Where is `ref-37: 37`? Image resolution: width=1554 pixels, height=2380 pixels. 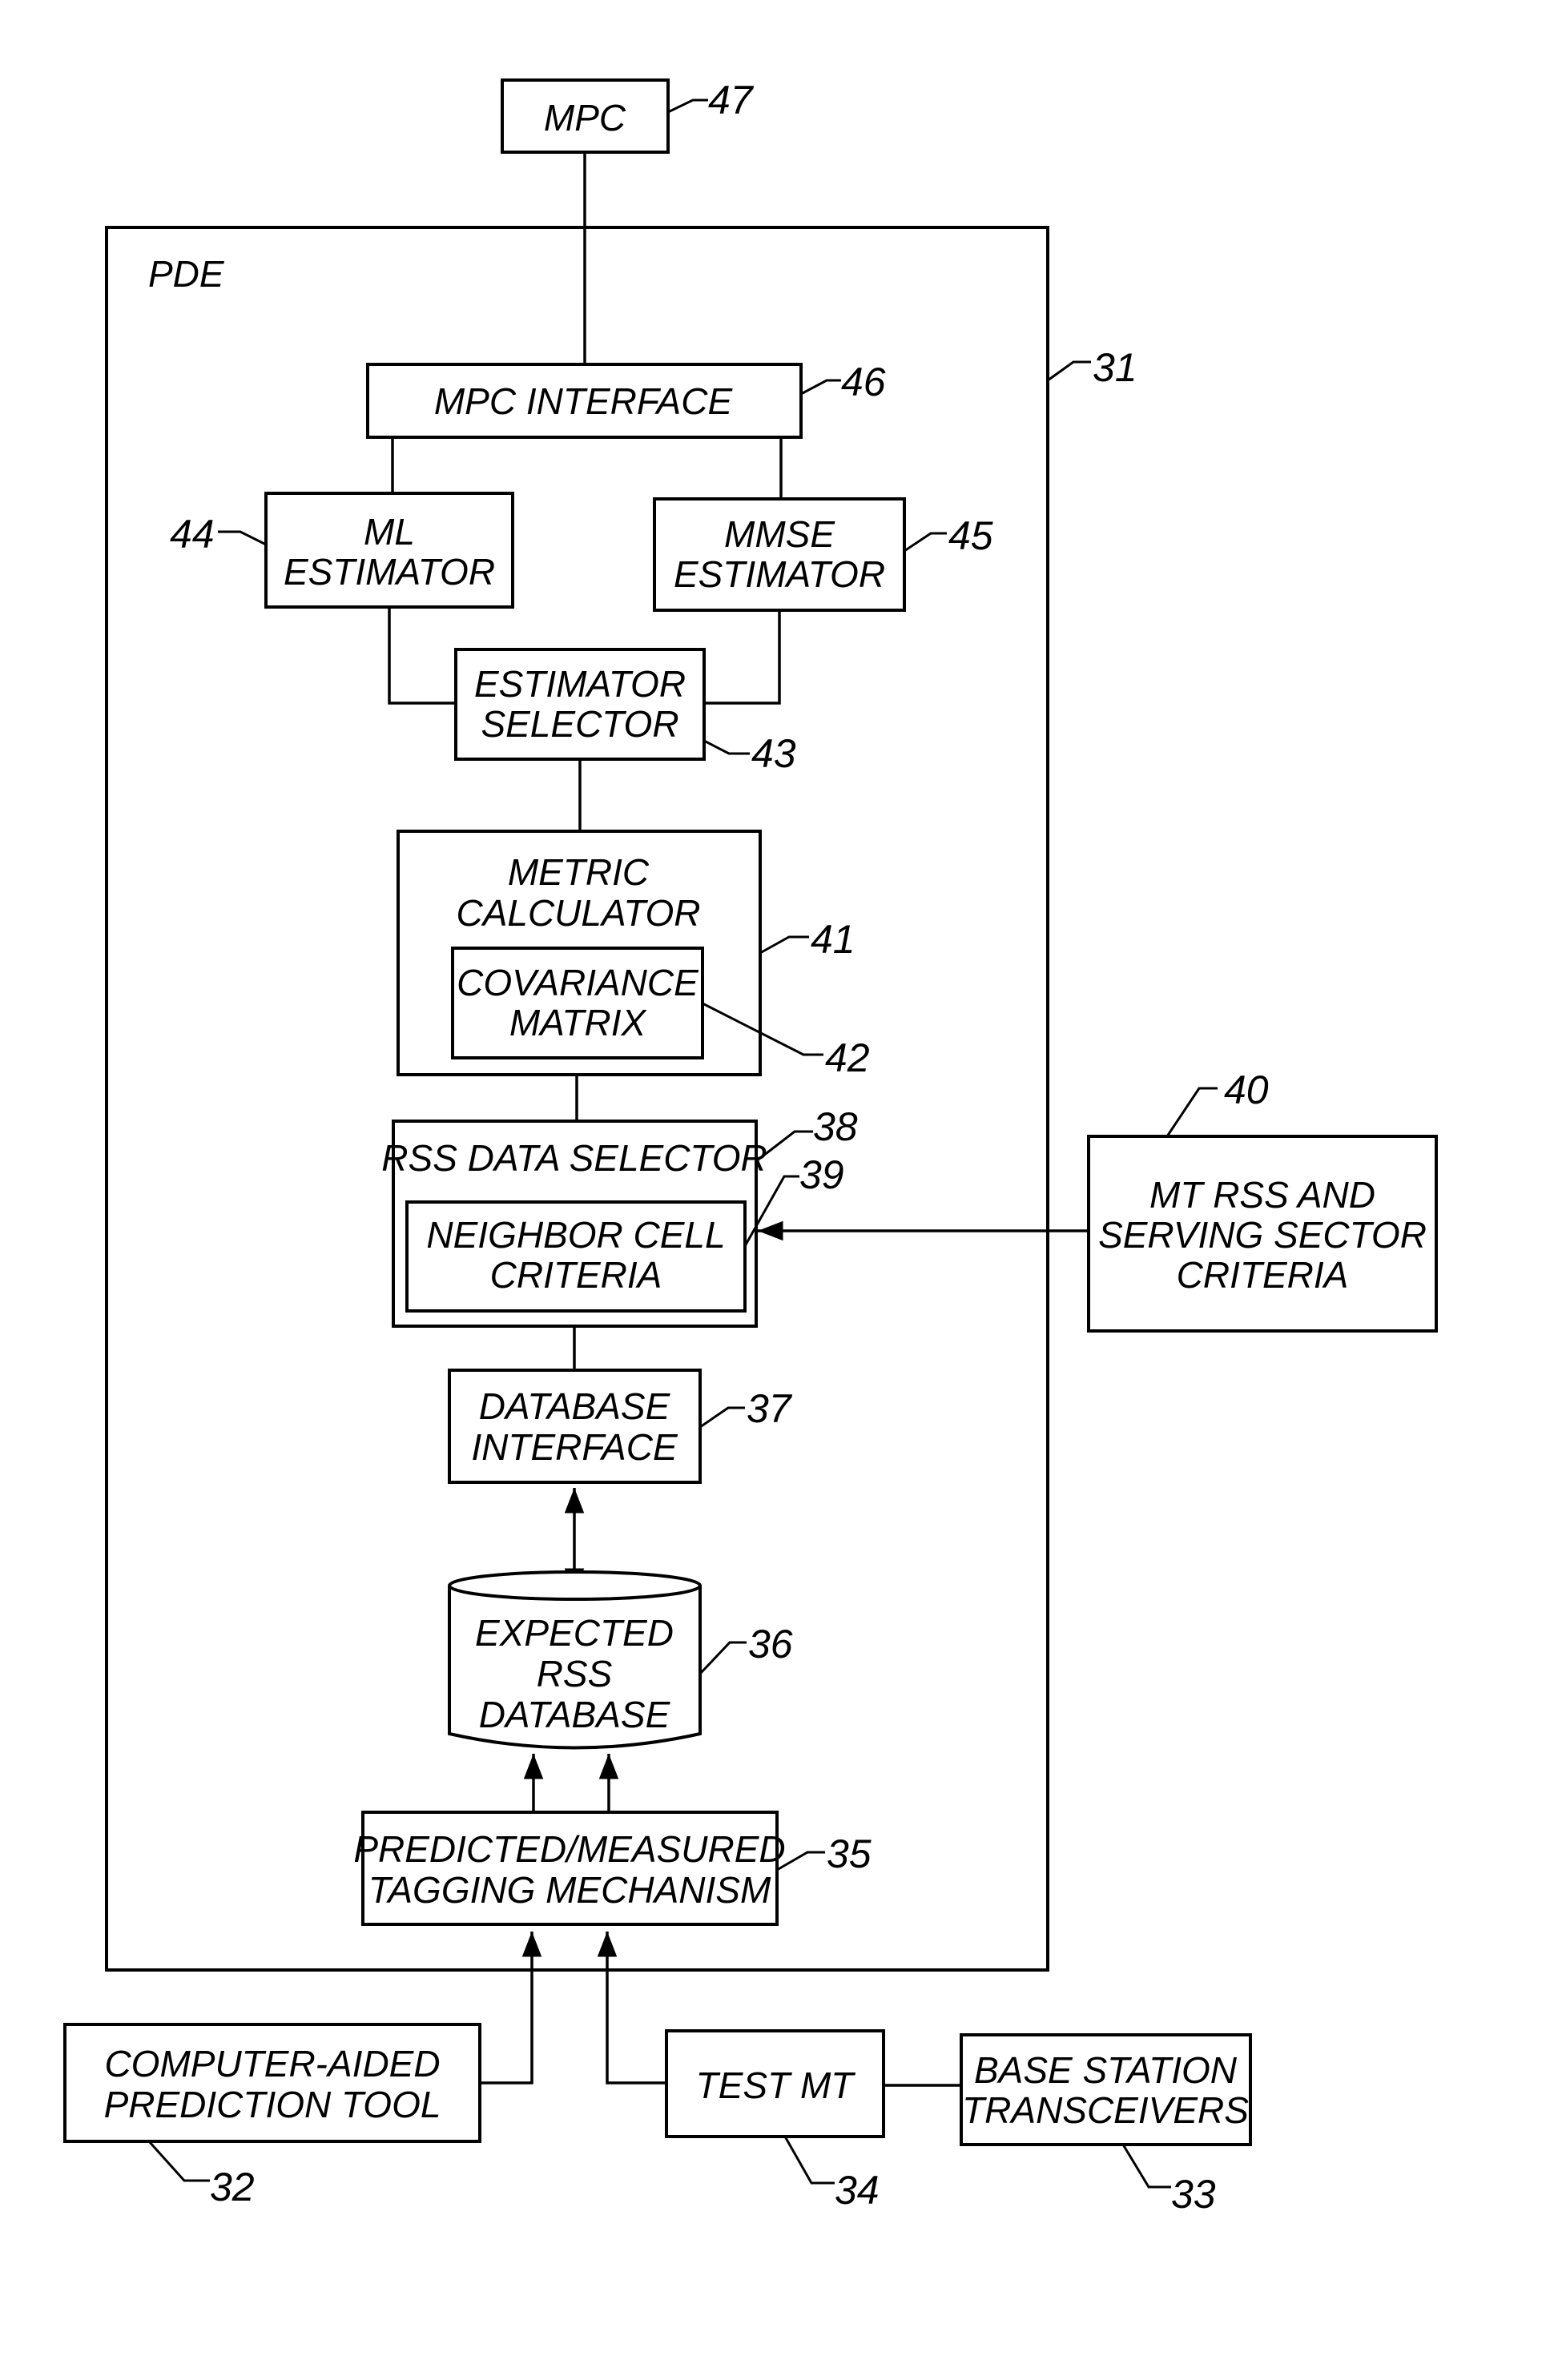 ref-37: 37 is located at coordinates (770, 1408).